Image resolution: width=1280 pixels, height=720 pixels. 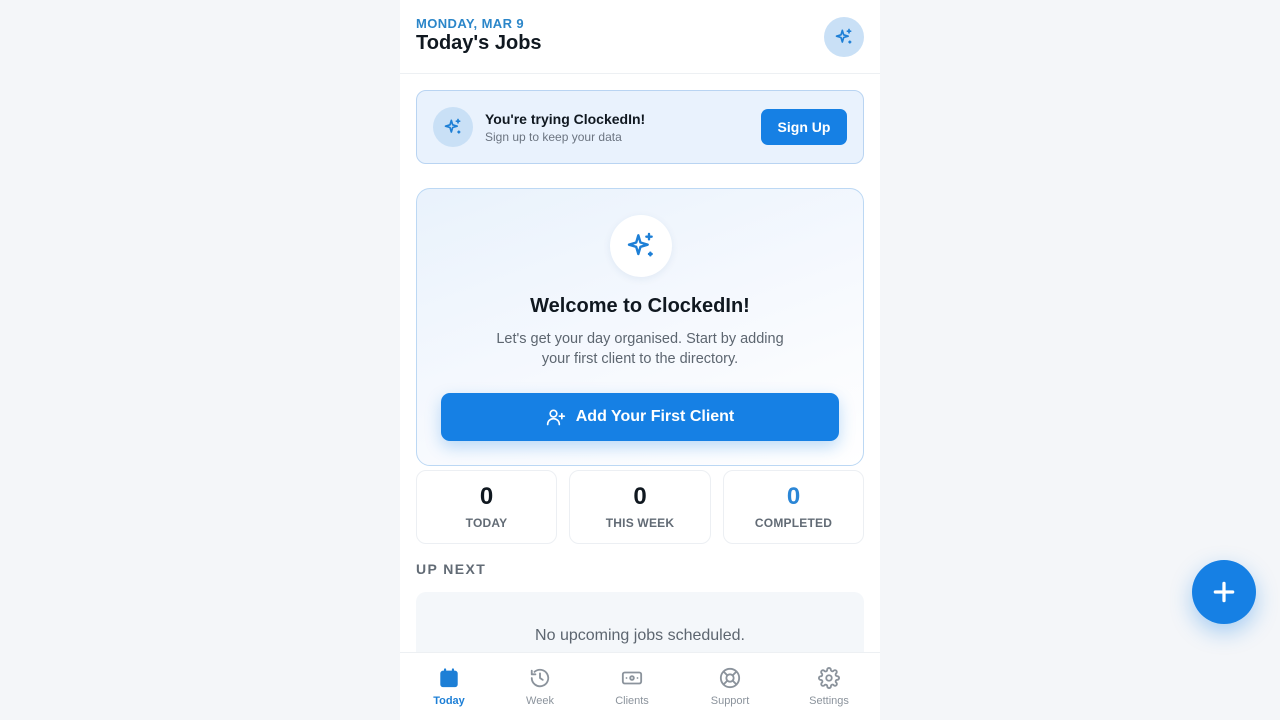 What do you see at coordinates (540, 701) in the screenshot?
I see `nav-label-week: Week` at bounding box center [540, 701].